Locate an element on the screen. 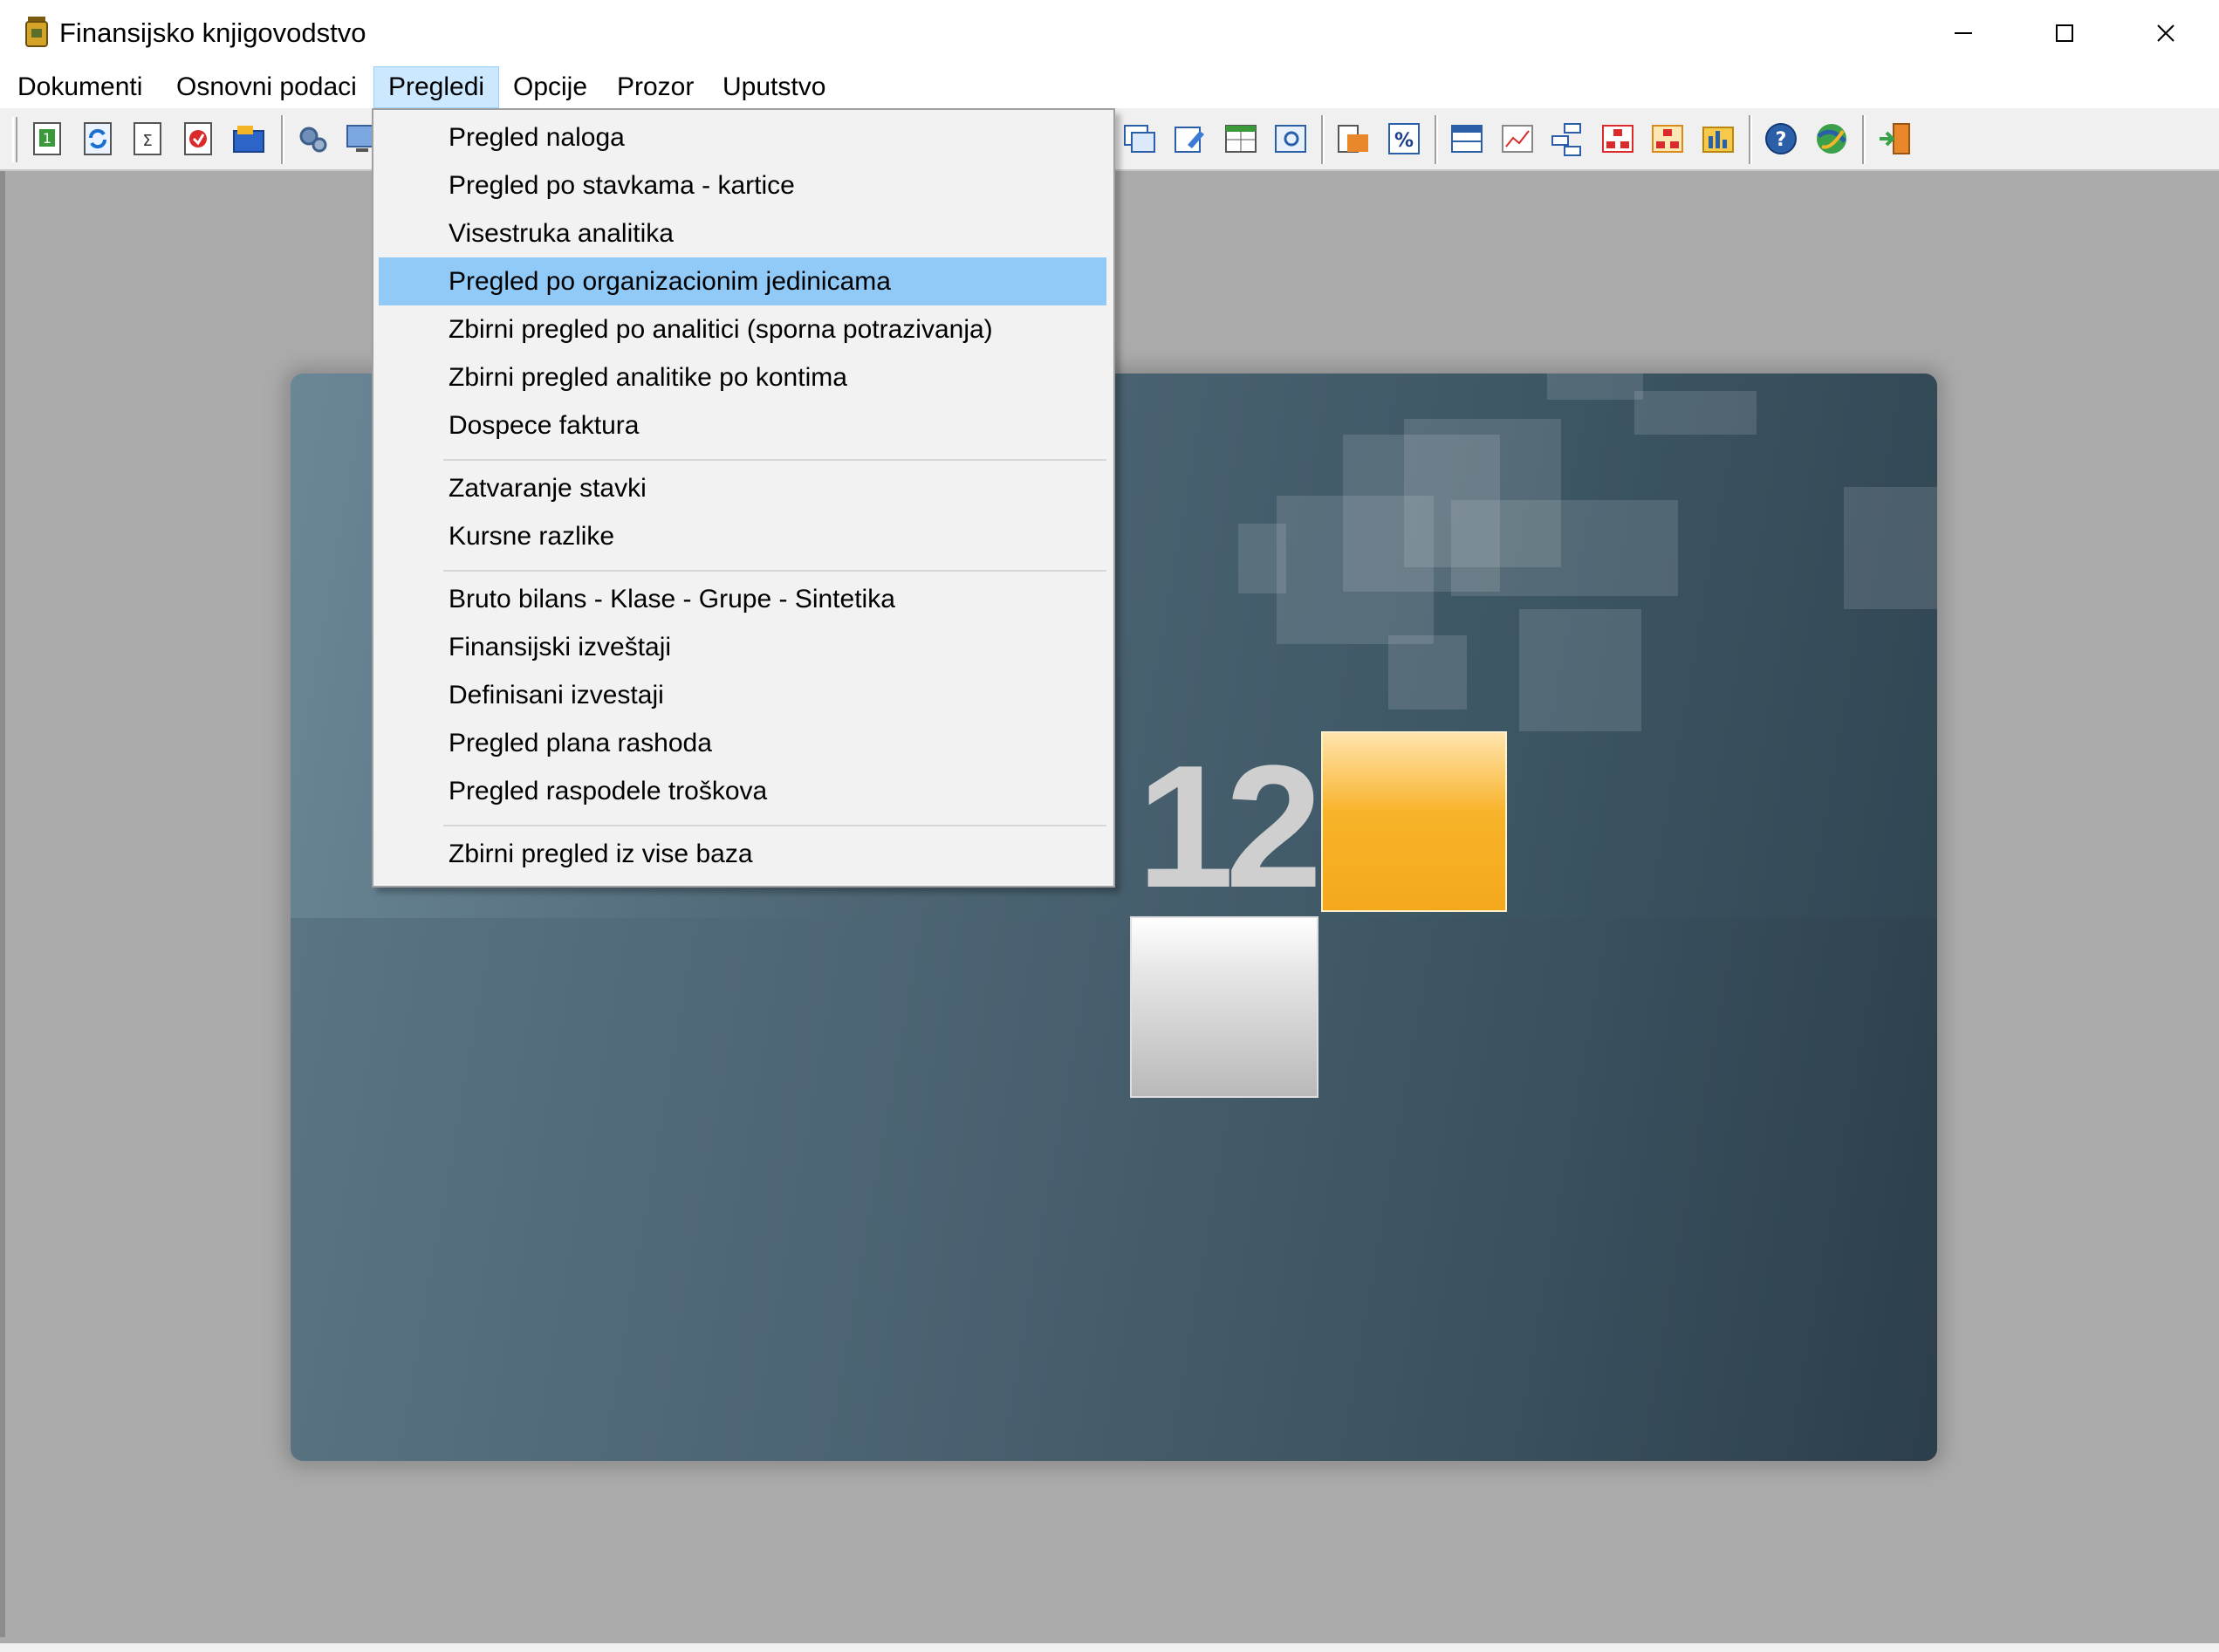  refresh-icon is located at coordinates (98, 139).